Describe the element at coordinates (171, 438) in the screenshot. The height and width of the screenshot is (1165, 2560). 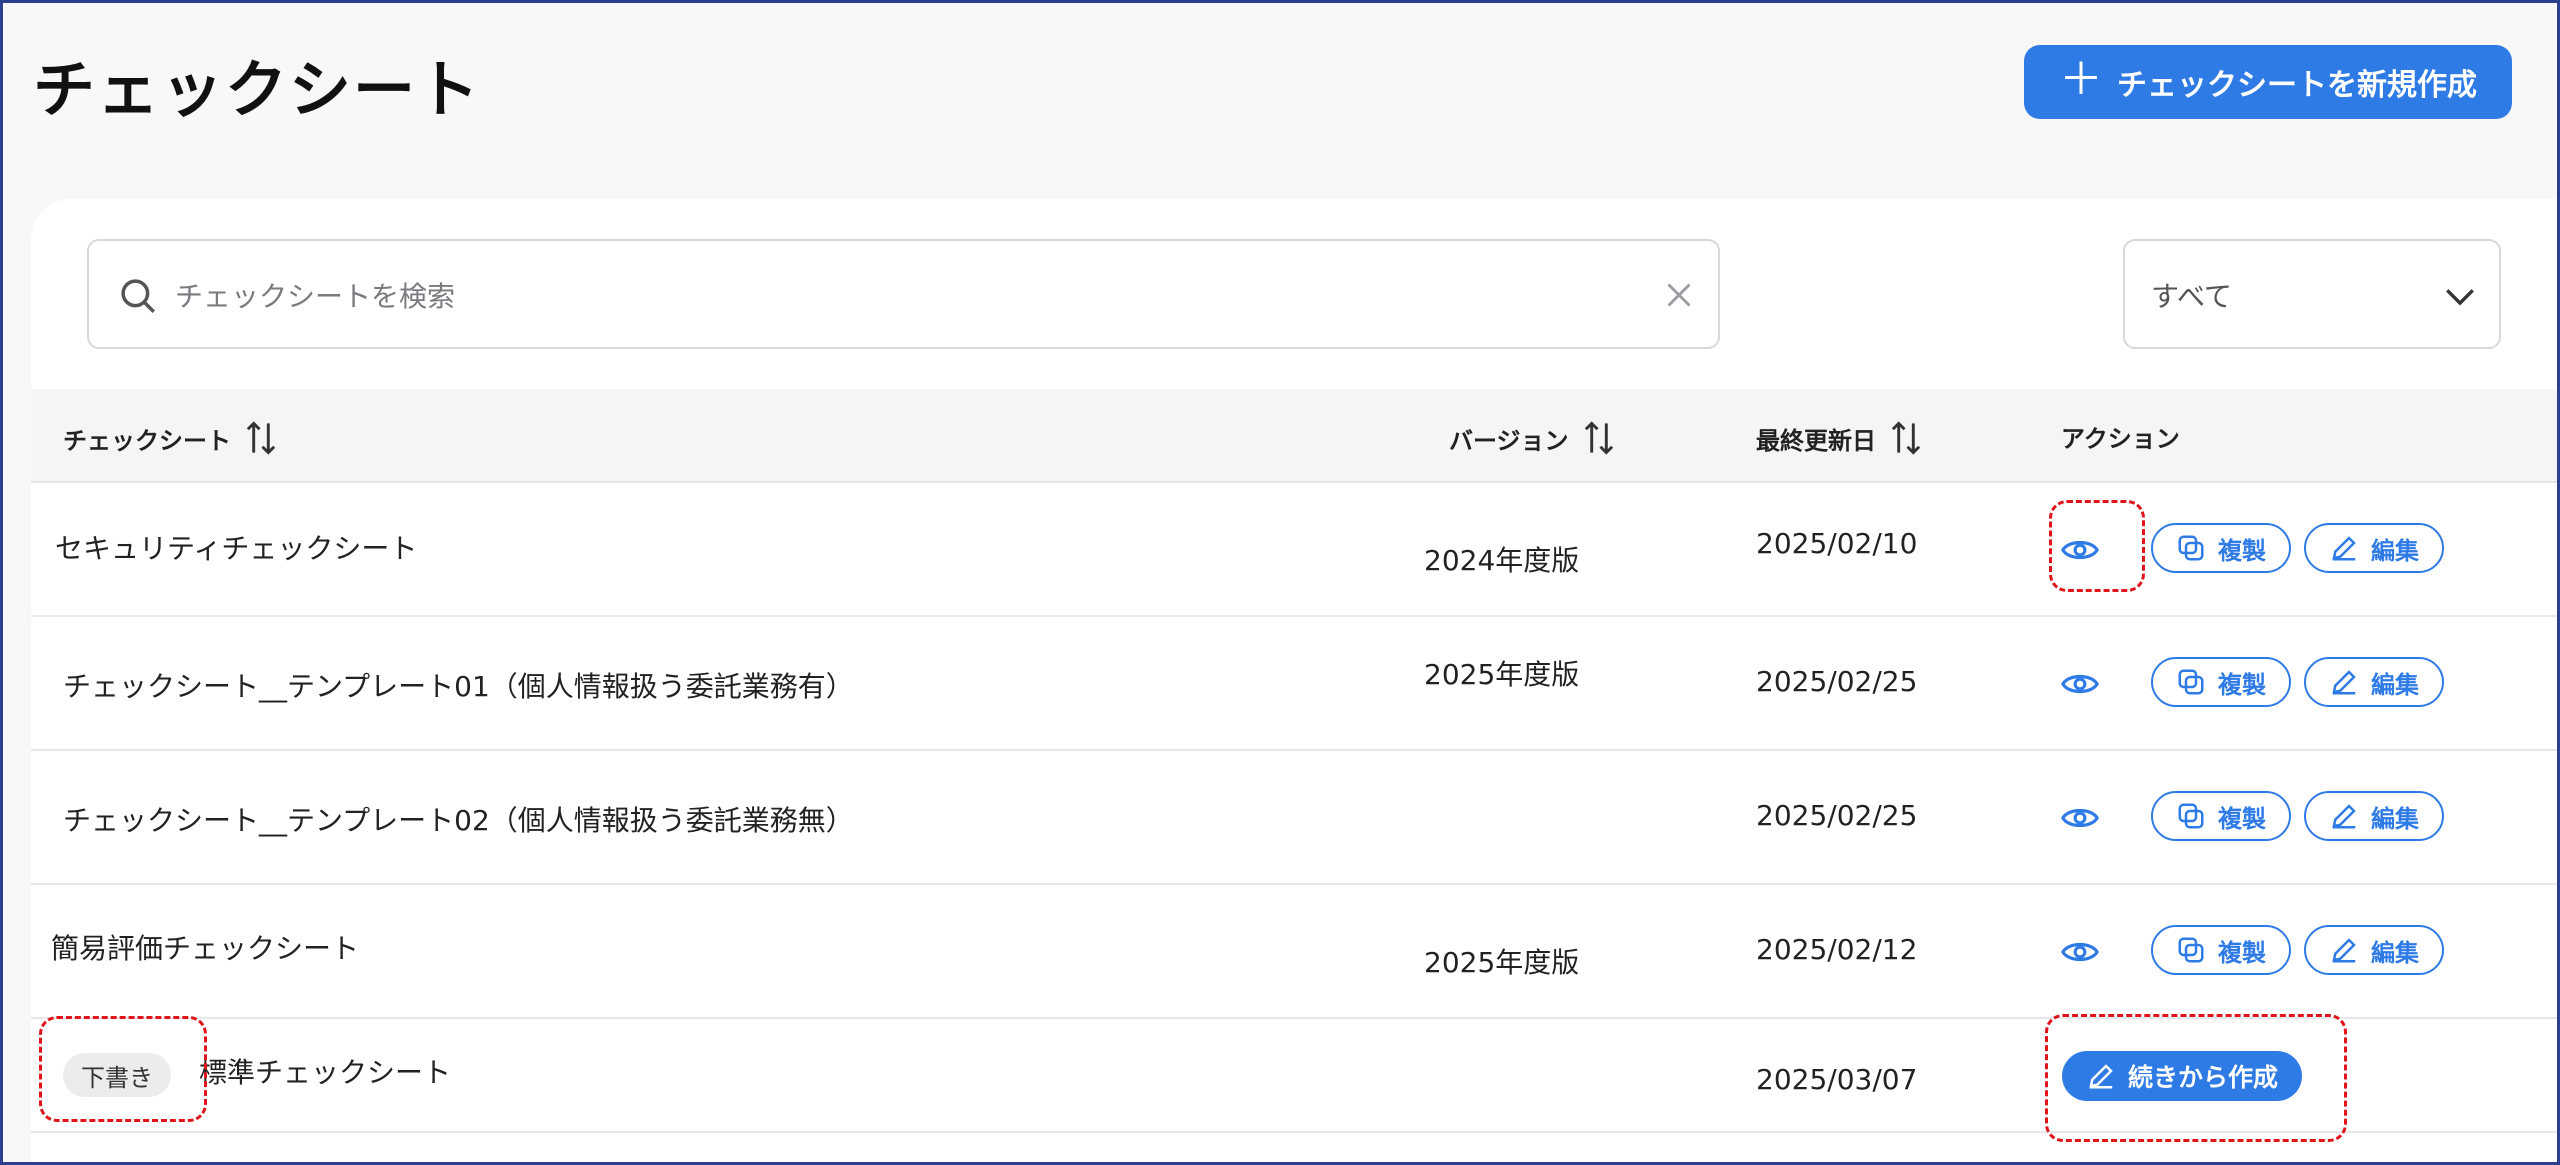
I see `column-header-name: チェックシート` at that location.